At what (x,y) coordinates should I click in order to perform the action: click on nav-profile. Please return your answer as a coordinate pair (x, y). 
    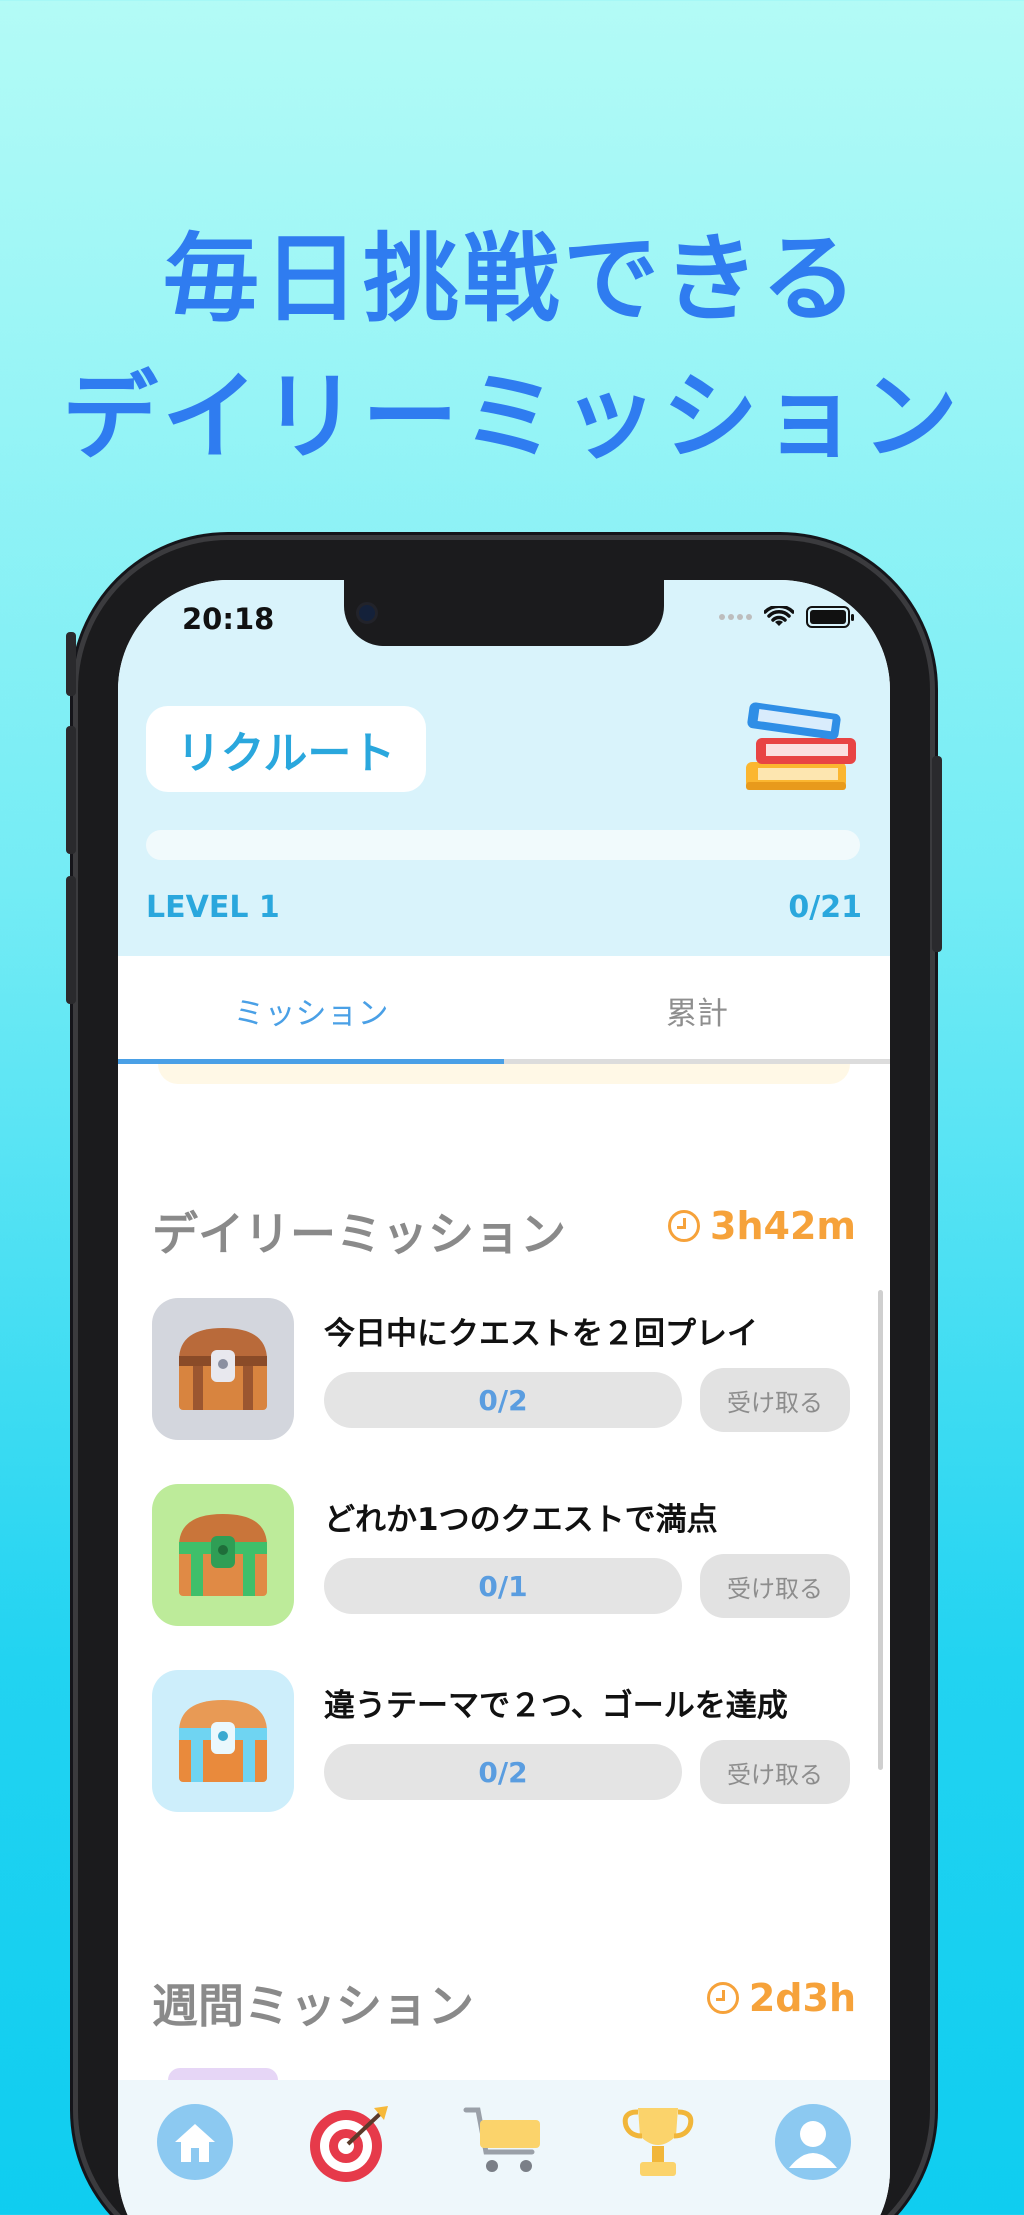
    Looking at the image, I should click on (813, 2147).